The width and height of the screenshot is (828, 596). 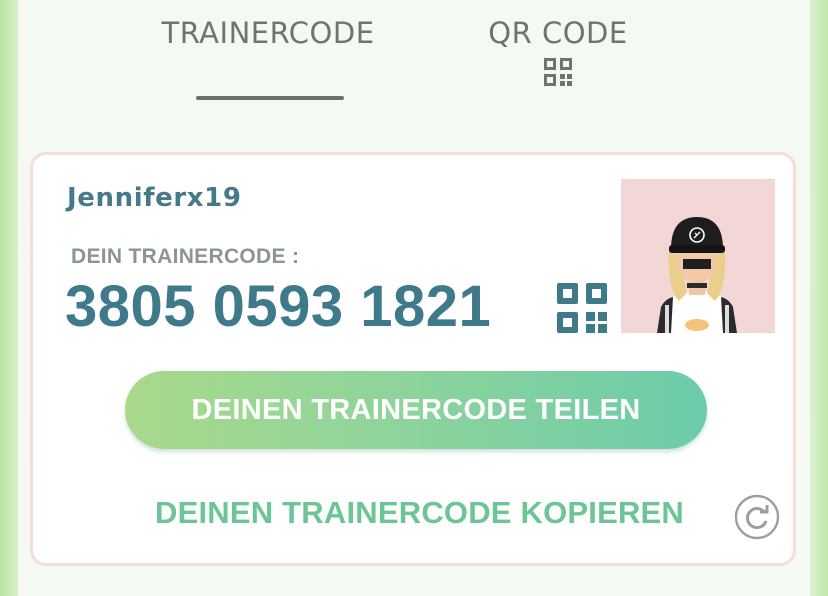 I want to click on share-button-label: DEINEN TRAINERCODE TEILEN, so click(x=416, y=409).